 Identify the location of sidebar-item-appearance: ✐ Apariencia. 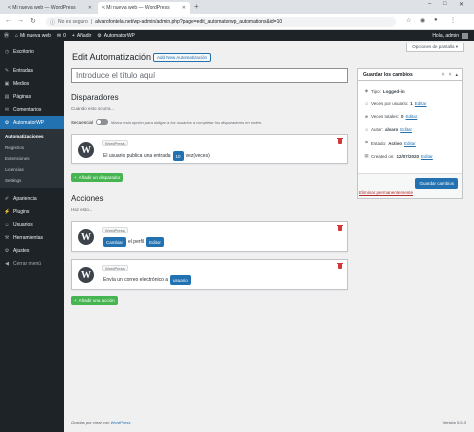
(32, 198).